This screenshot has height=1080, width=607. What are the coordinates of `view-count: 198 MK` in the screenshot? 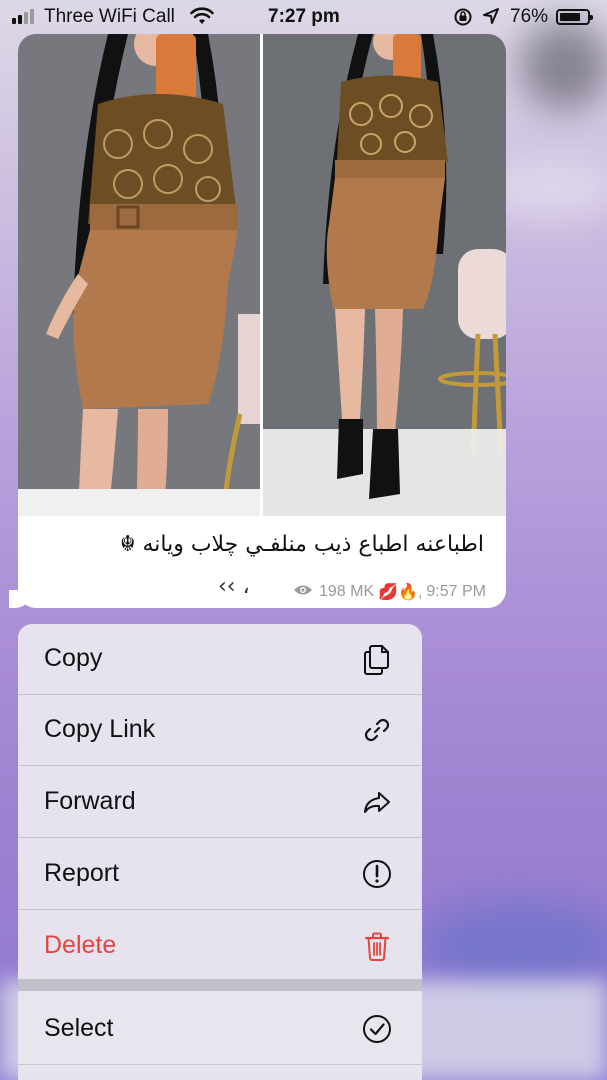 It's located at (346, 591).